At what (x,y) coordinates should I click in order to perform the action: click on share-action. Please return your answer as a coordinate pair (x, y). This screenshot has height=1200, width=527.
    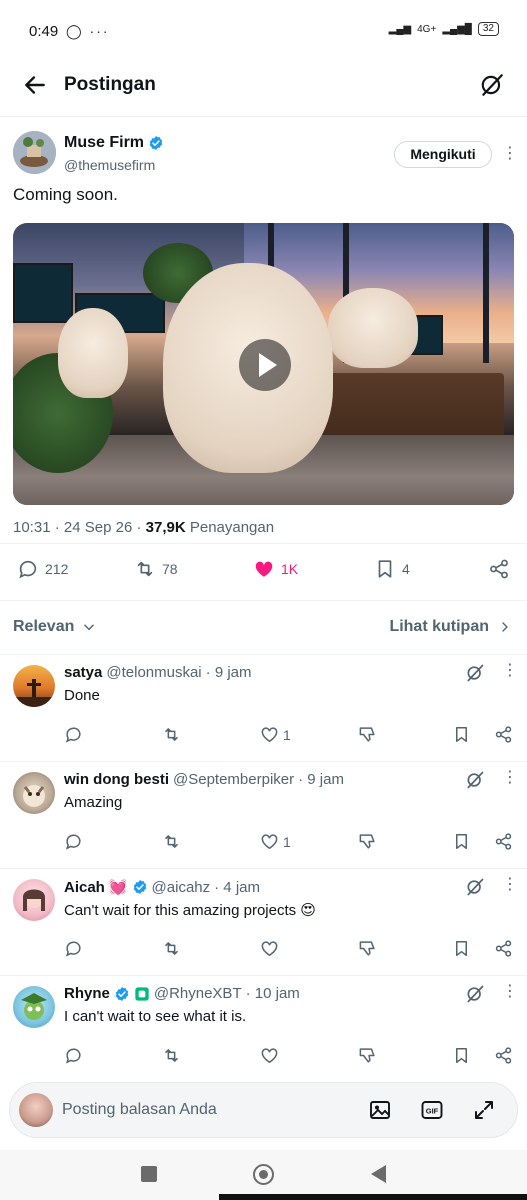
    Looking at the image, I should click on (499, 569).